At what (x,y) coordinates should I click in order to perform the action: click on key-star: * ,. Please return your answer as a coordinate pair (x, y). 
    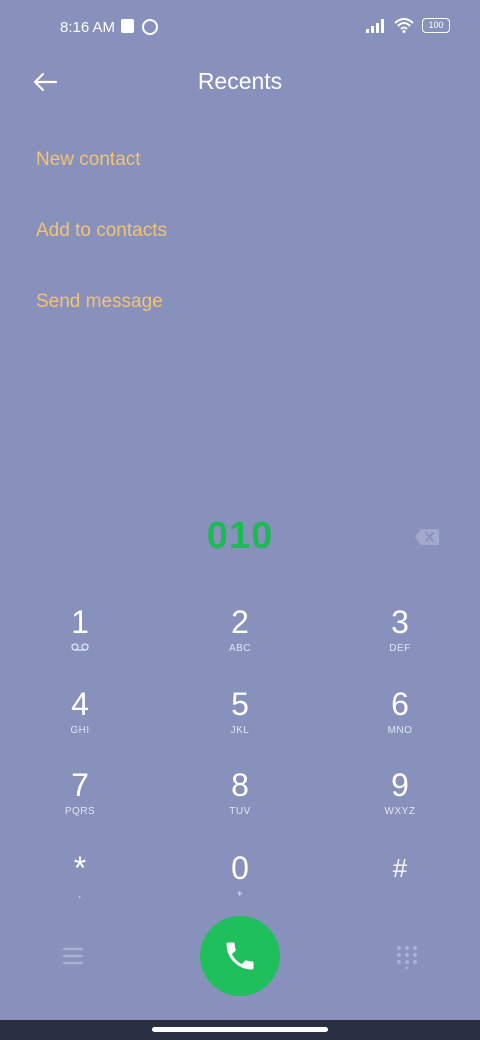
    Looking at the image, I should click on (80, 886).